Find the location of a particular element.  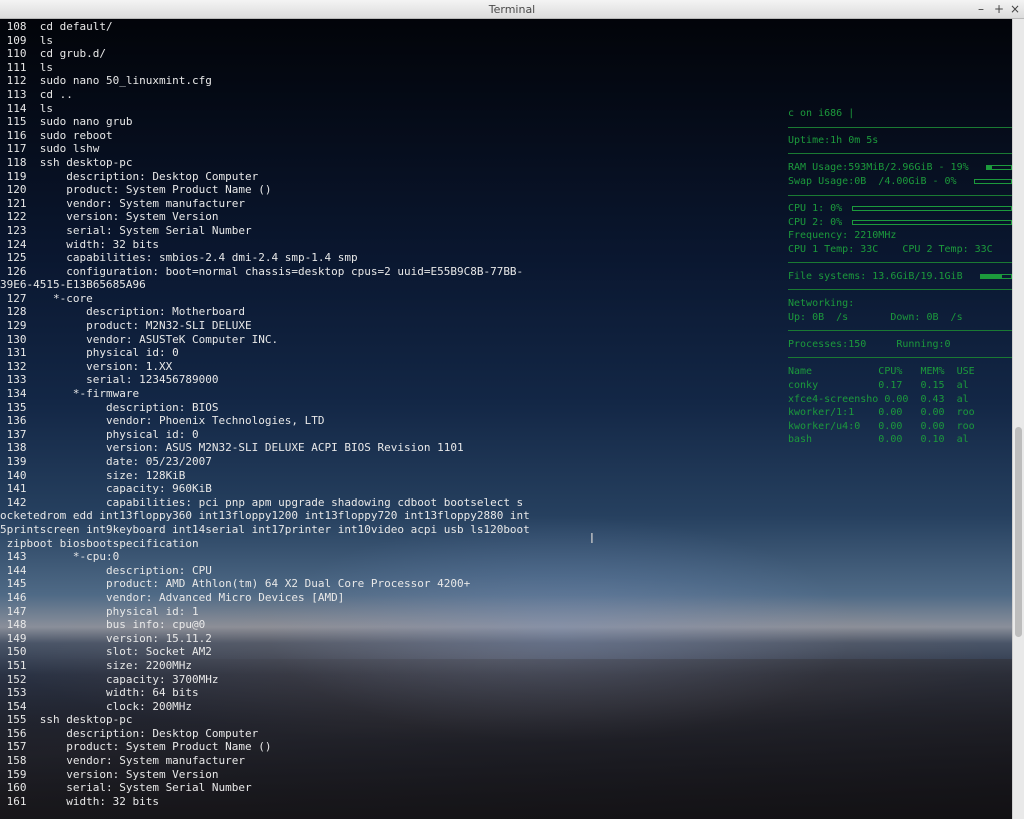

terminal-line: 115 sudo nano grub is located at coordinates (66, 122).